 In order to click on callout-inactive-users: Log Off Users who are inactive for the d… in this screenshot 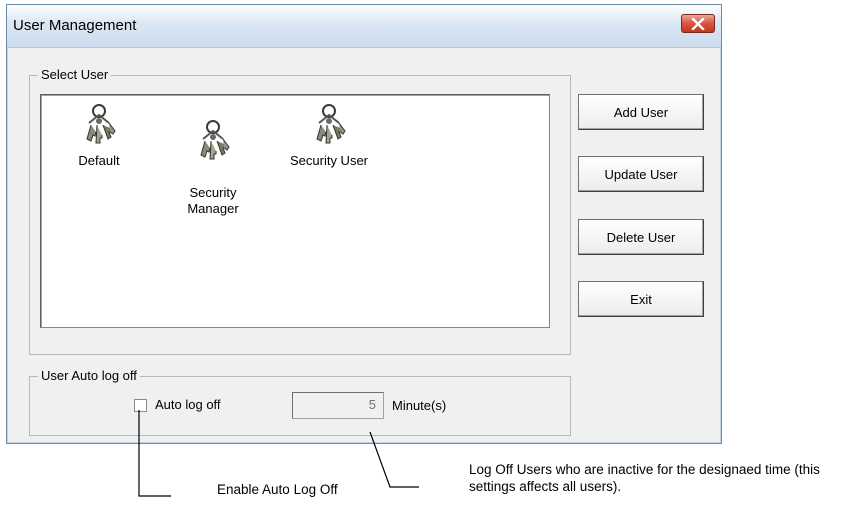, I will do `click(644, 478)`.